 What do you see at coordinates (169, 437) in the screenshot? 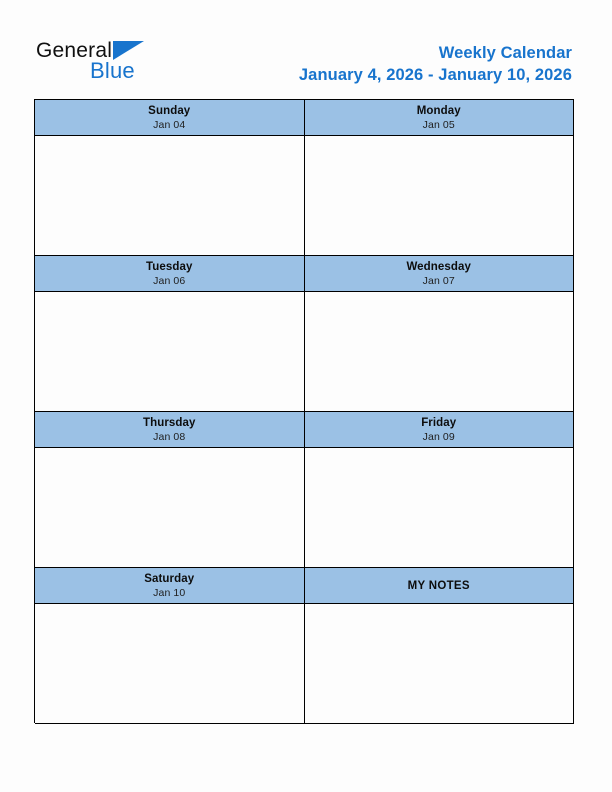
I see `day-date-label: Jan 08` at bounding box center [169, 437].